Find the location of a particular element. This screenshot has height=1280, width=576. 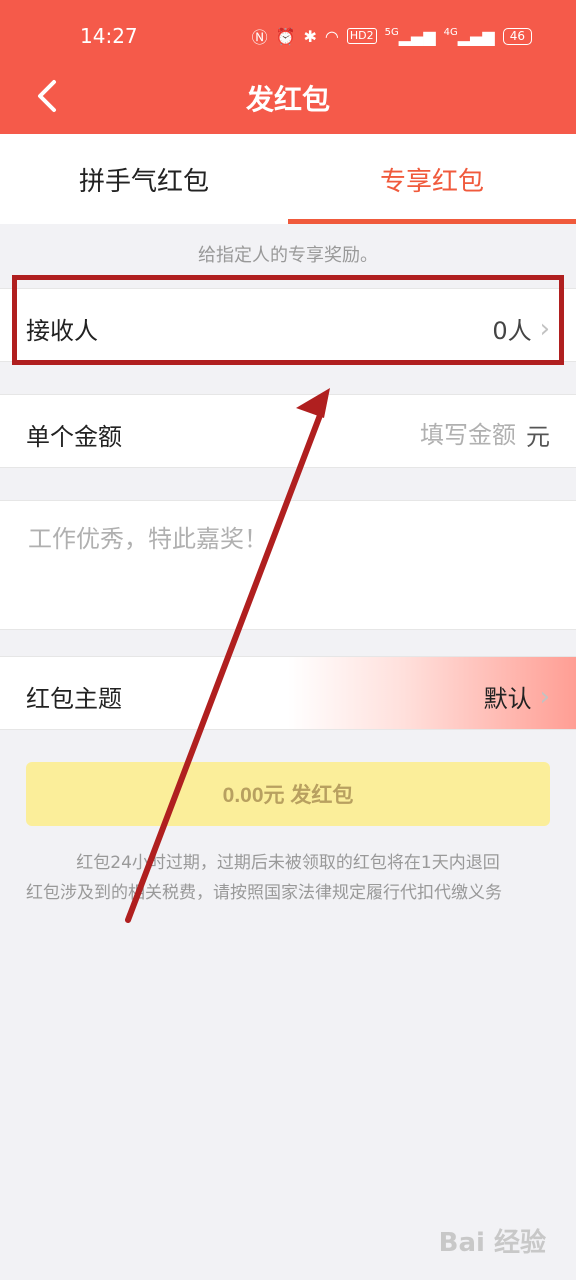

tab-lucky-red-packet: 拼手气红包 is located at coordinates (144, 179).